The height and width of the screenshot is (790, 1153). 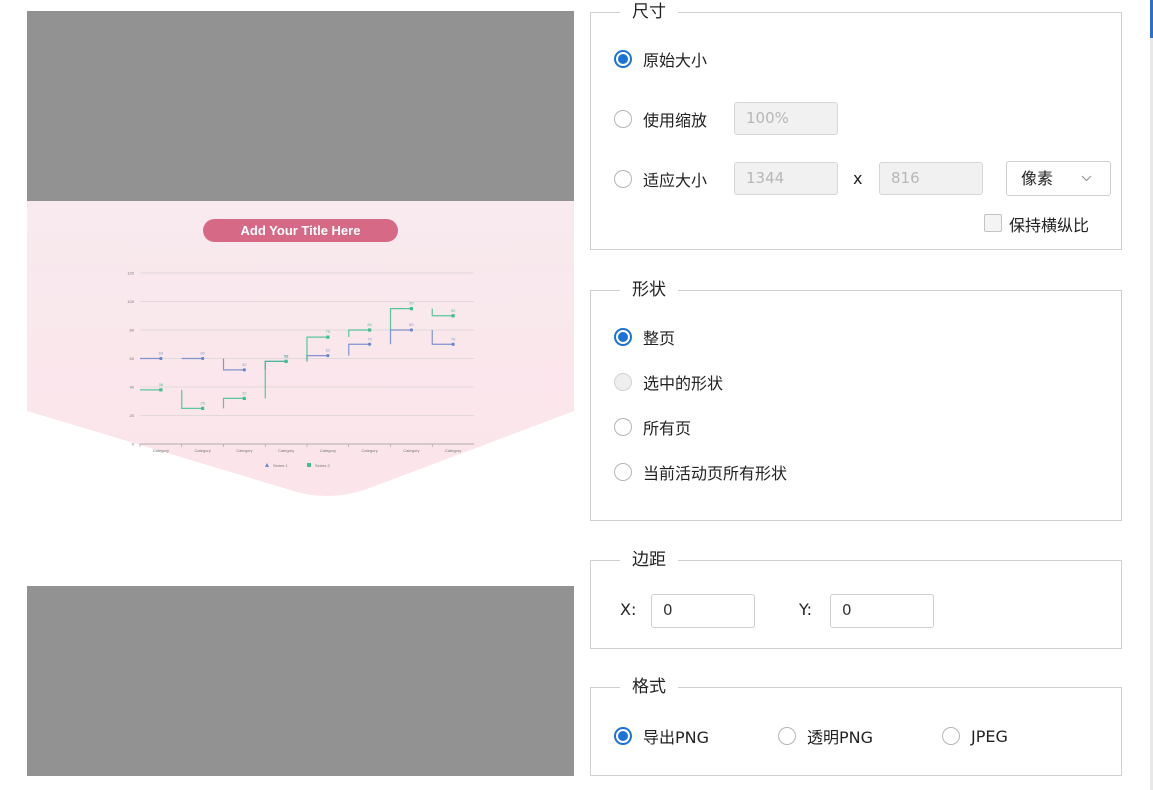 What do you see at coordinates (856, 399) in the screenshot?
I see `shape-group: 形状 整页 选中的形状 所有页 当前活动页所有形状` at bounding box center [856, 399].